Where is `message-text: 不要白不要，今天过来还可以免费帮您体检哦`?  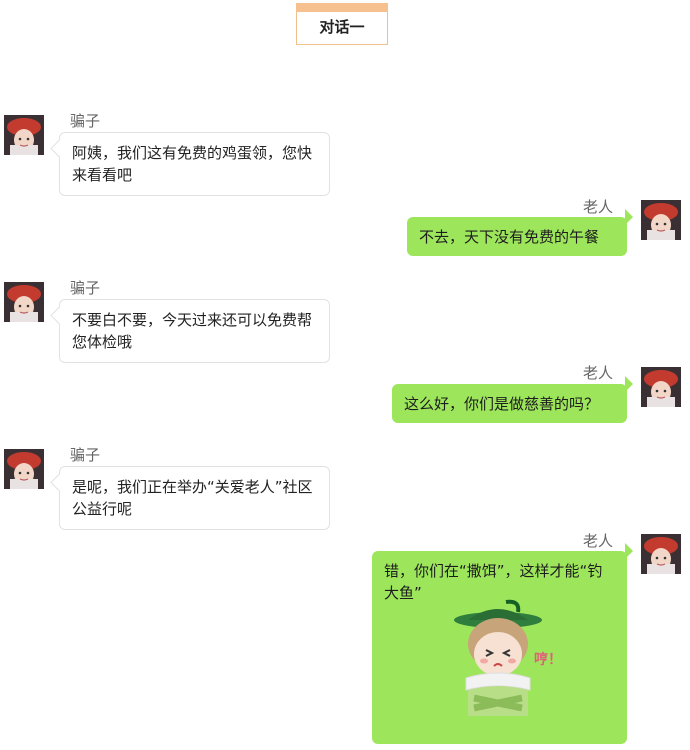
message-text: 不要白不要，今天过来还可以免费帮您体检哦 is located at coordinates (192, 331).